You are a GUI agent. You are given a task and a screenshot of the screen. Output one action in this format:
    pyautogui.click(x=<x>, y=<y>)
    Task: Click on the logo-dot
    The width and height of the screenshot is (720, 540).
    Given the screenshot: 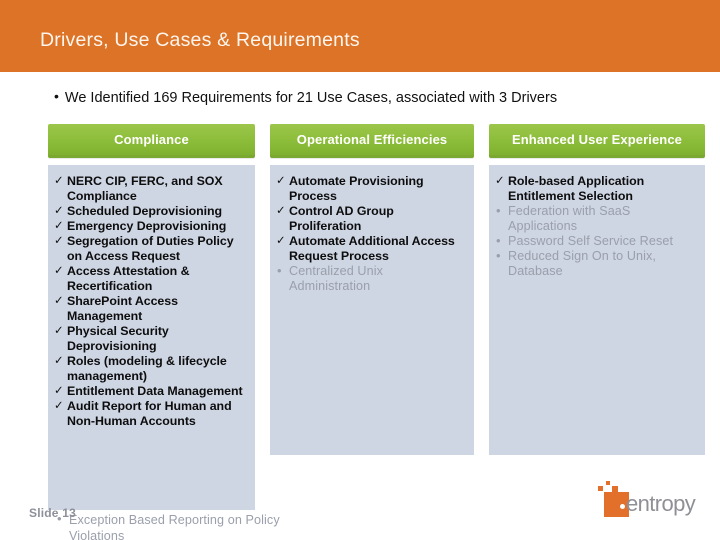 What is the action you would take?
    pyautogui.click(x=622, y=506)
    